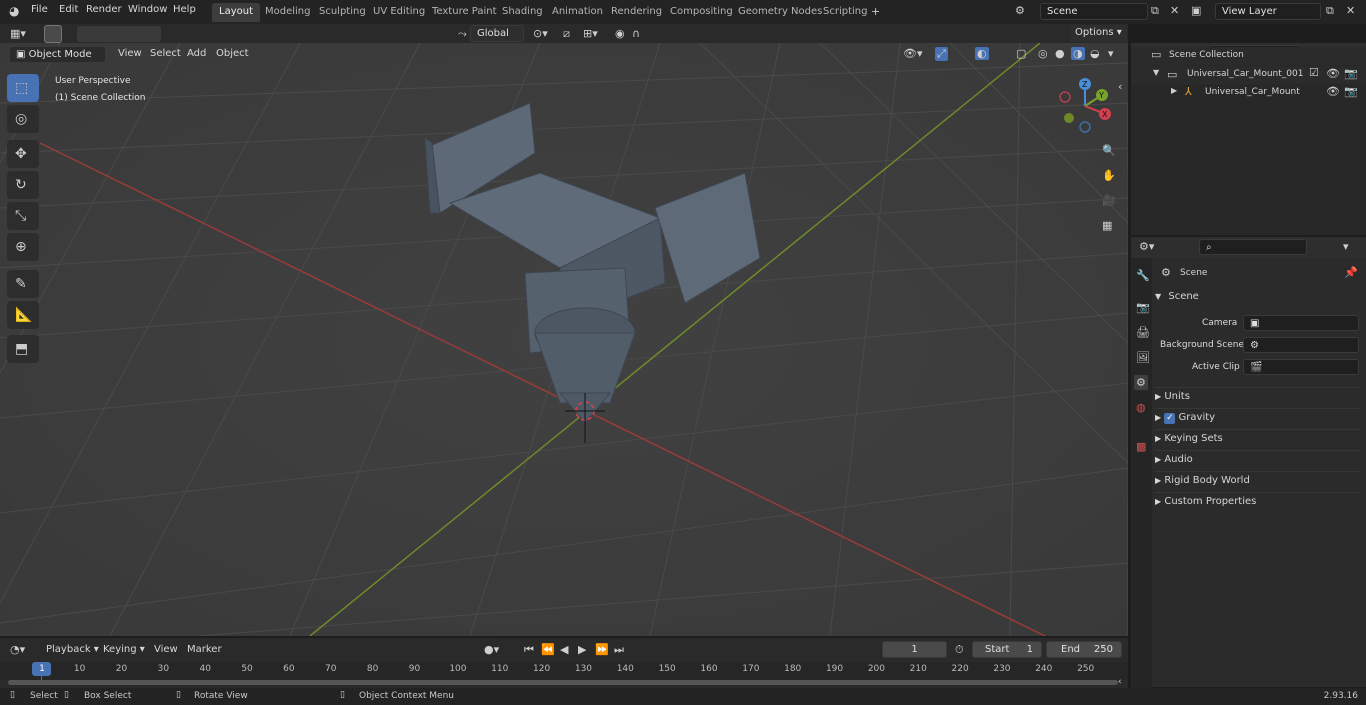  Describe the element at coordinates (1350, 10) in the screenshot. I see `delete-view-layer-icon: ✕` at that location.